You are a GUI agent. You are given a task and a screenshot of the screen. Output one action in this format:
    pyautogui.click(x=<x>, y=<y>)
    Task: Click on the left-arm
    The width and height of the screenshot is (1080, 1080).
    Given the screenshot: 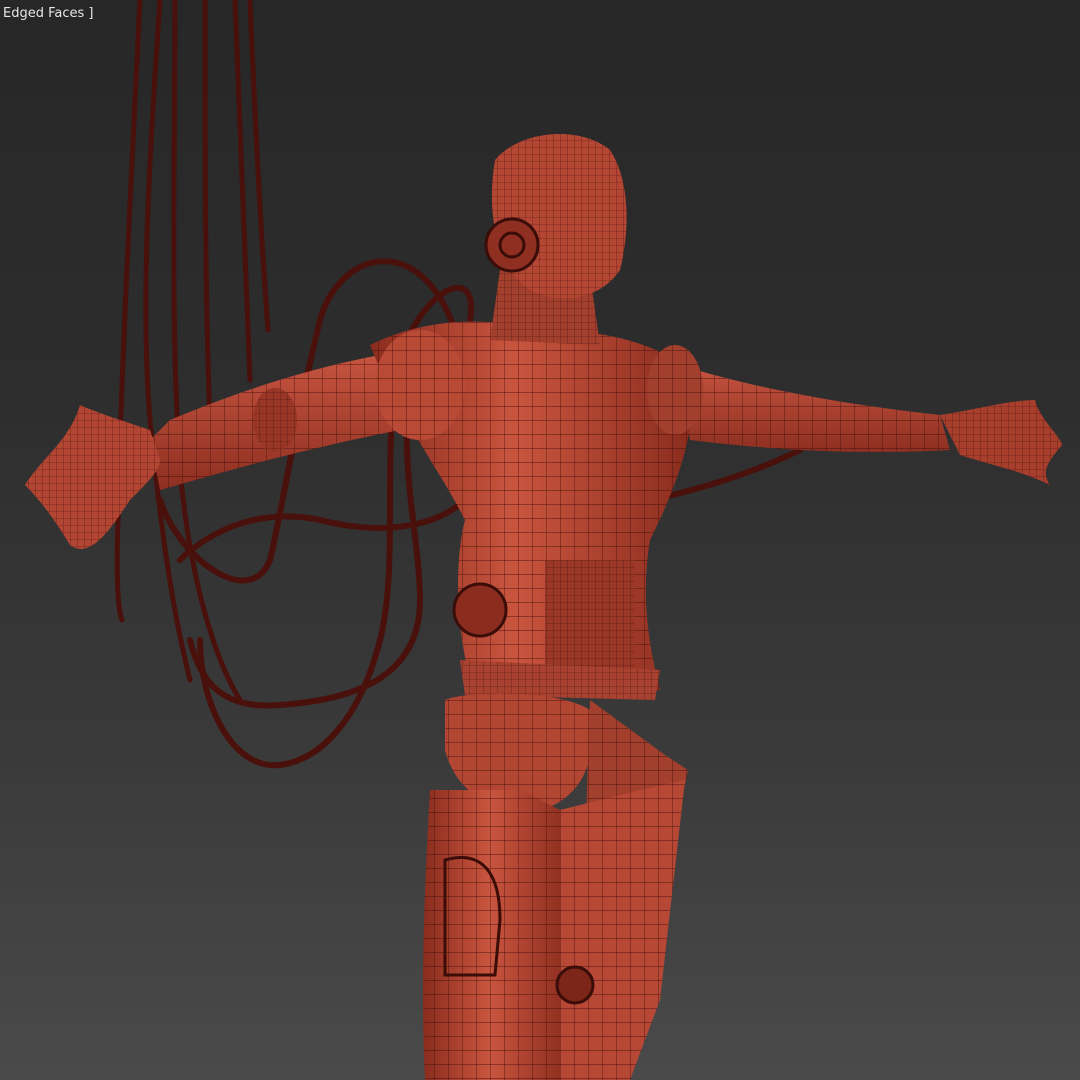 What is the action you would take?
    pyautogui.click(x=212, y=452)
    